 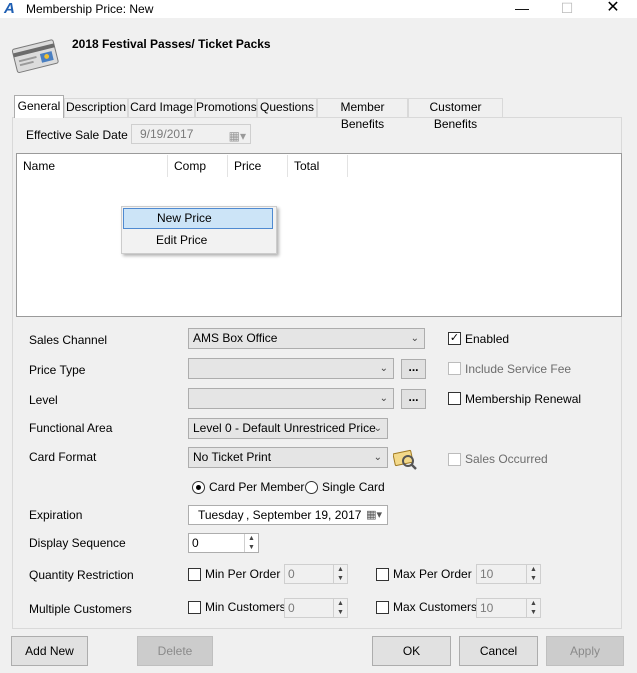 I want to click on effective-sale-date-label: Effective Sale Date, so click(x=77, y=135).